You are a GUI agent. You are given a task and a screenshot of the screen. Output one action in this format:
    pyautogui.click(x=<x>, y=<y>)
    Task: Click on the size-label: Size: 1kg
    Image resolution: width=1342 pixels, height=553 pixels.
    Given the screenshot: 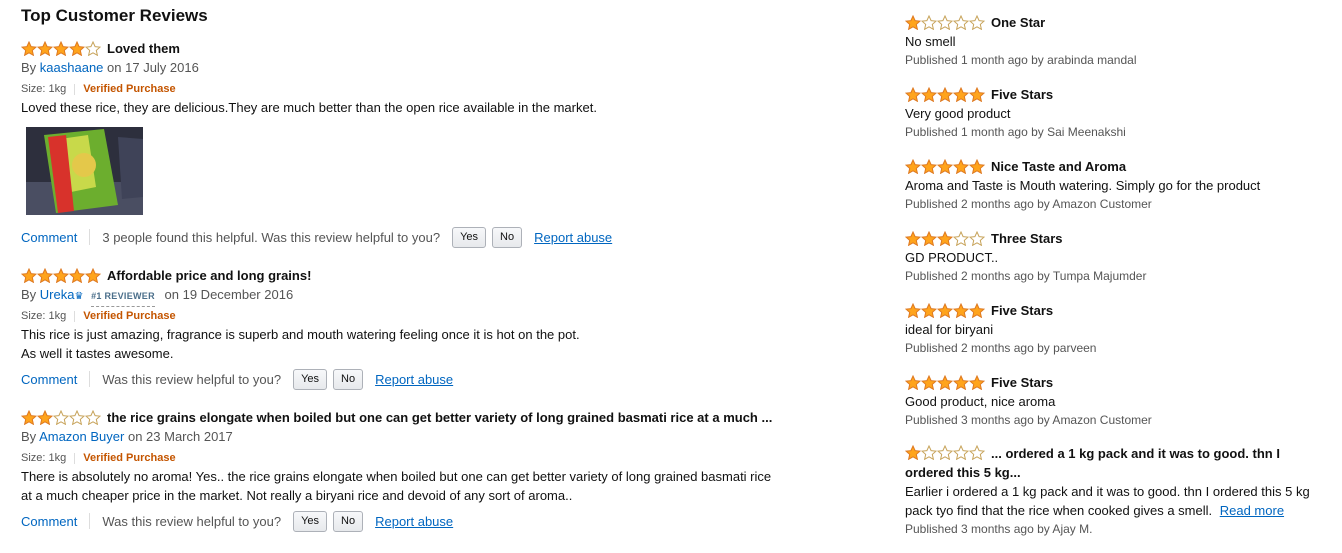 What is the action you would take?
    pyautogui.click(x=44, y=458)
    